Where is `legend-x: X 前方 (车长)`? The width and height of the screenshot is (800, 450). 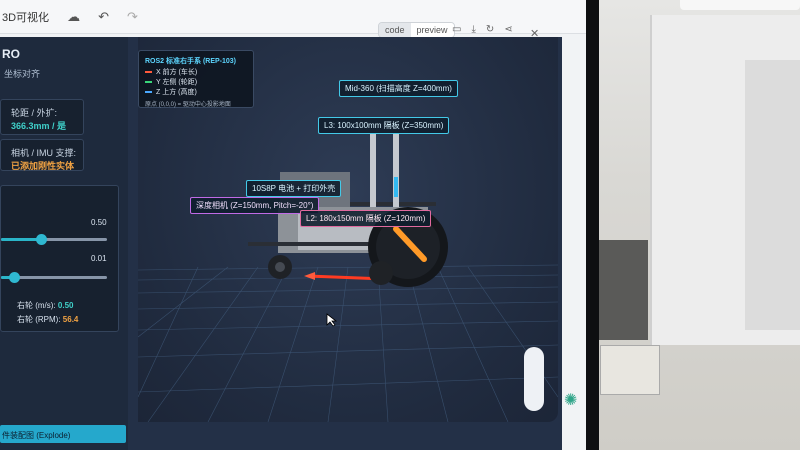
legend-x: X 前方 (车长) is located at coordinates (171, 72).